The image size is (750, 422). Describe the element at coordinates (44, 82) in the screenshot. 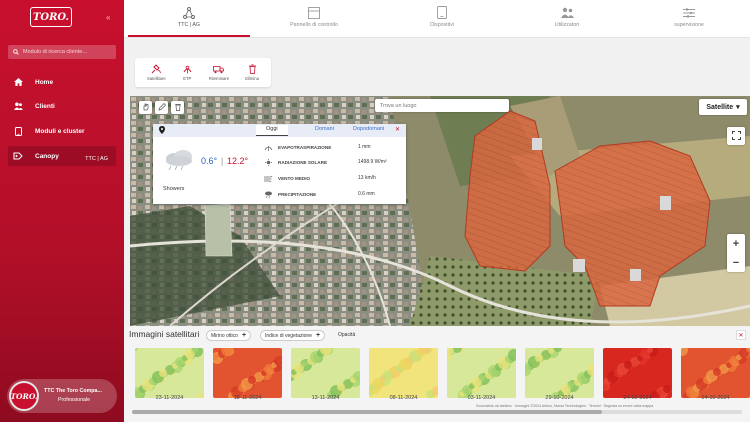

I see `sidebar-item-label: Home` at that location.